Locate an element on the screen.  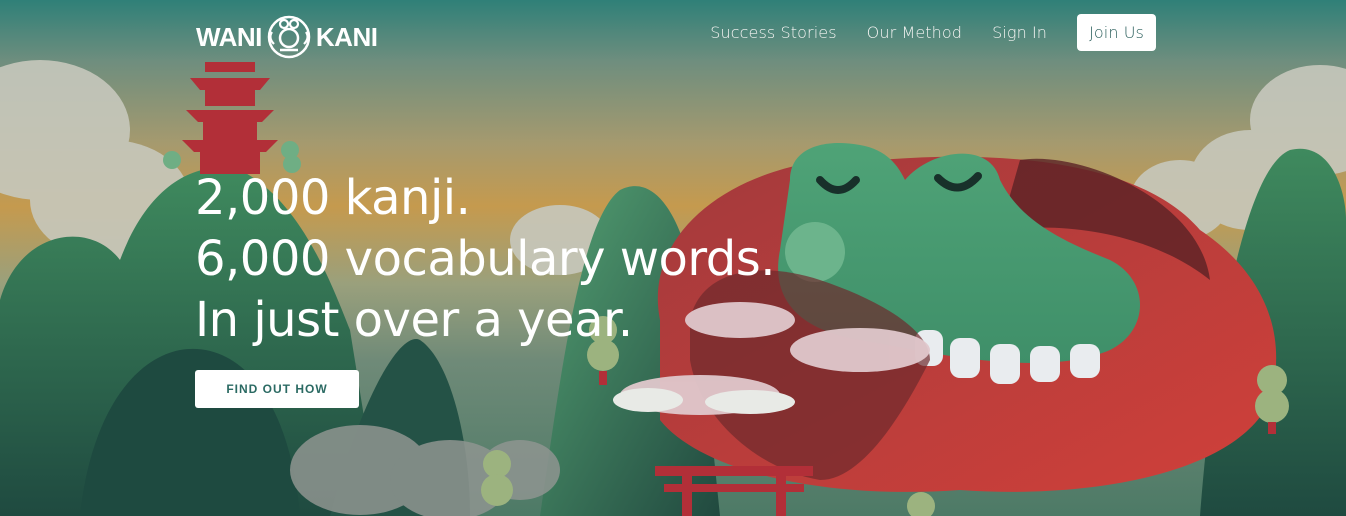
nav-success-stories: Success Stories is located at coordinates (773, 32).